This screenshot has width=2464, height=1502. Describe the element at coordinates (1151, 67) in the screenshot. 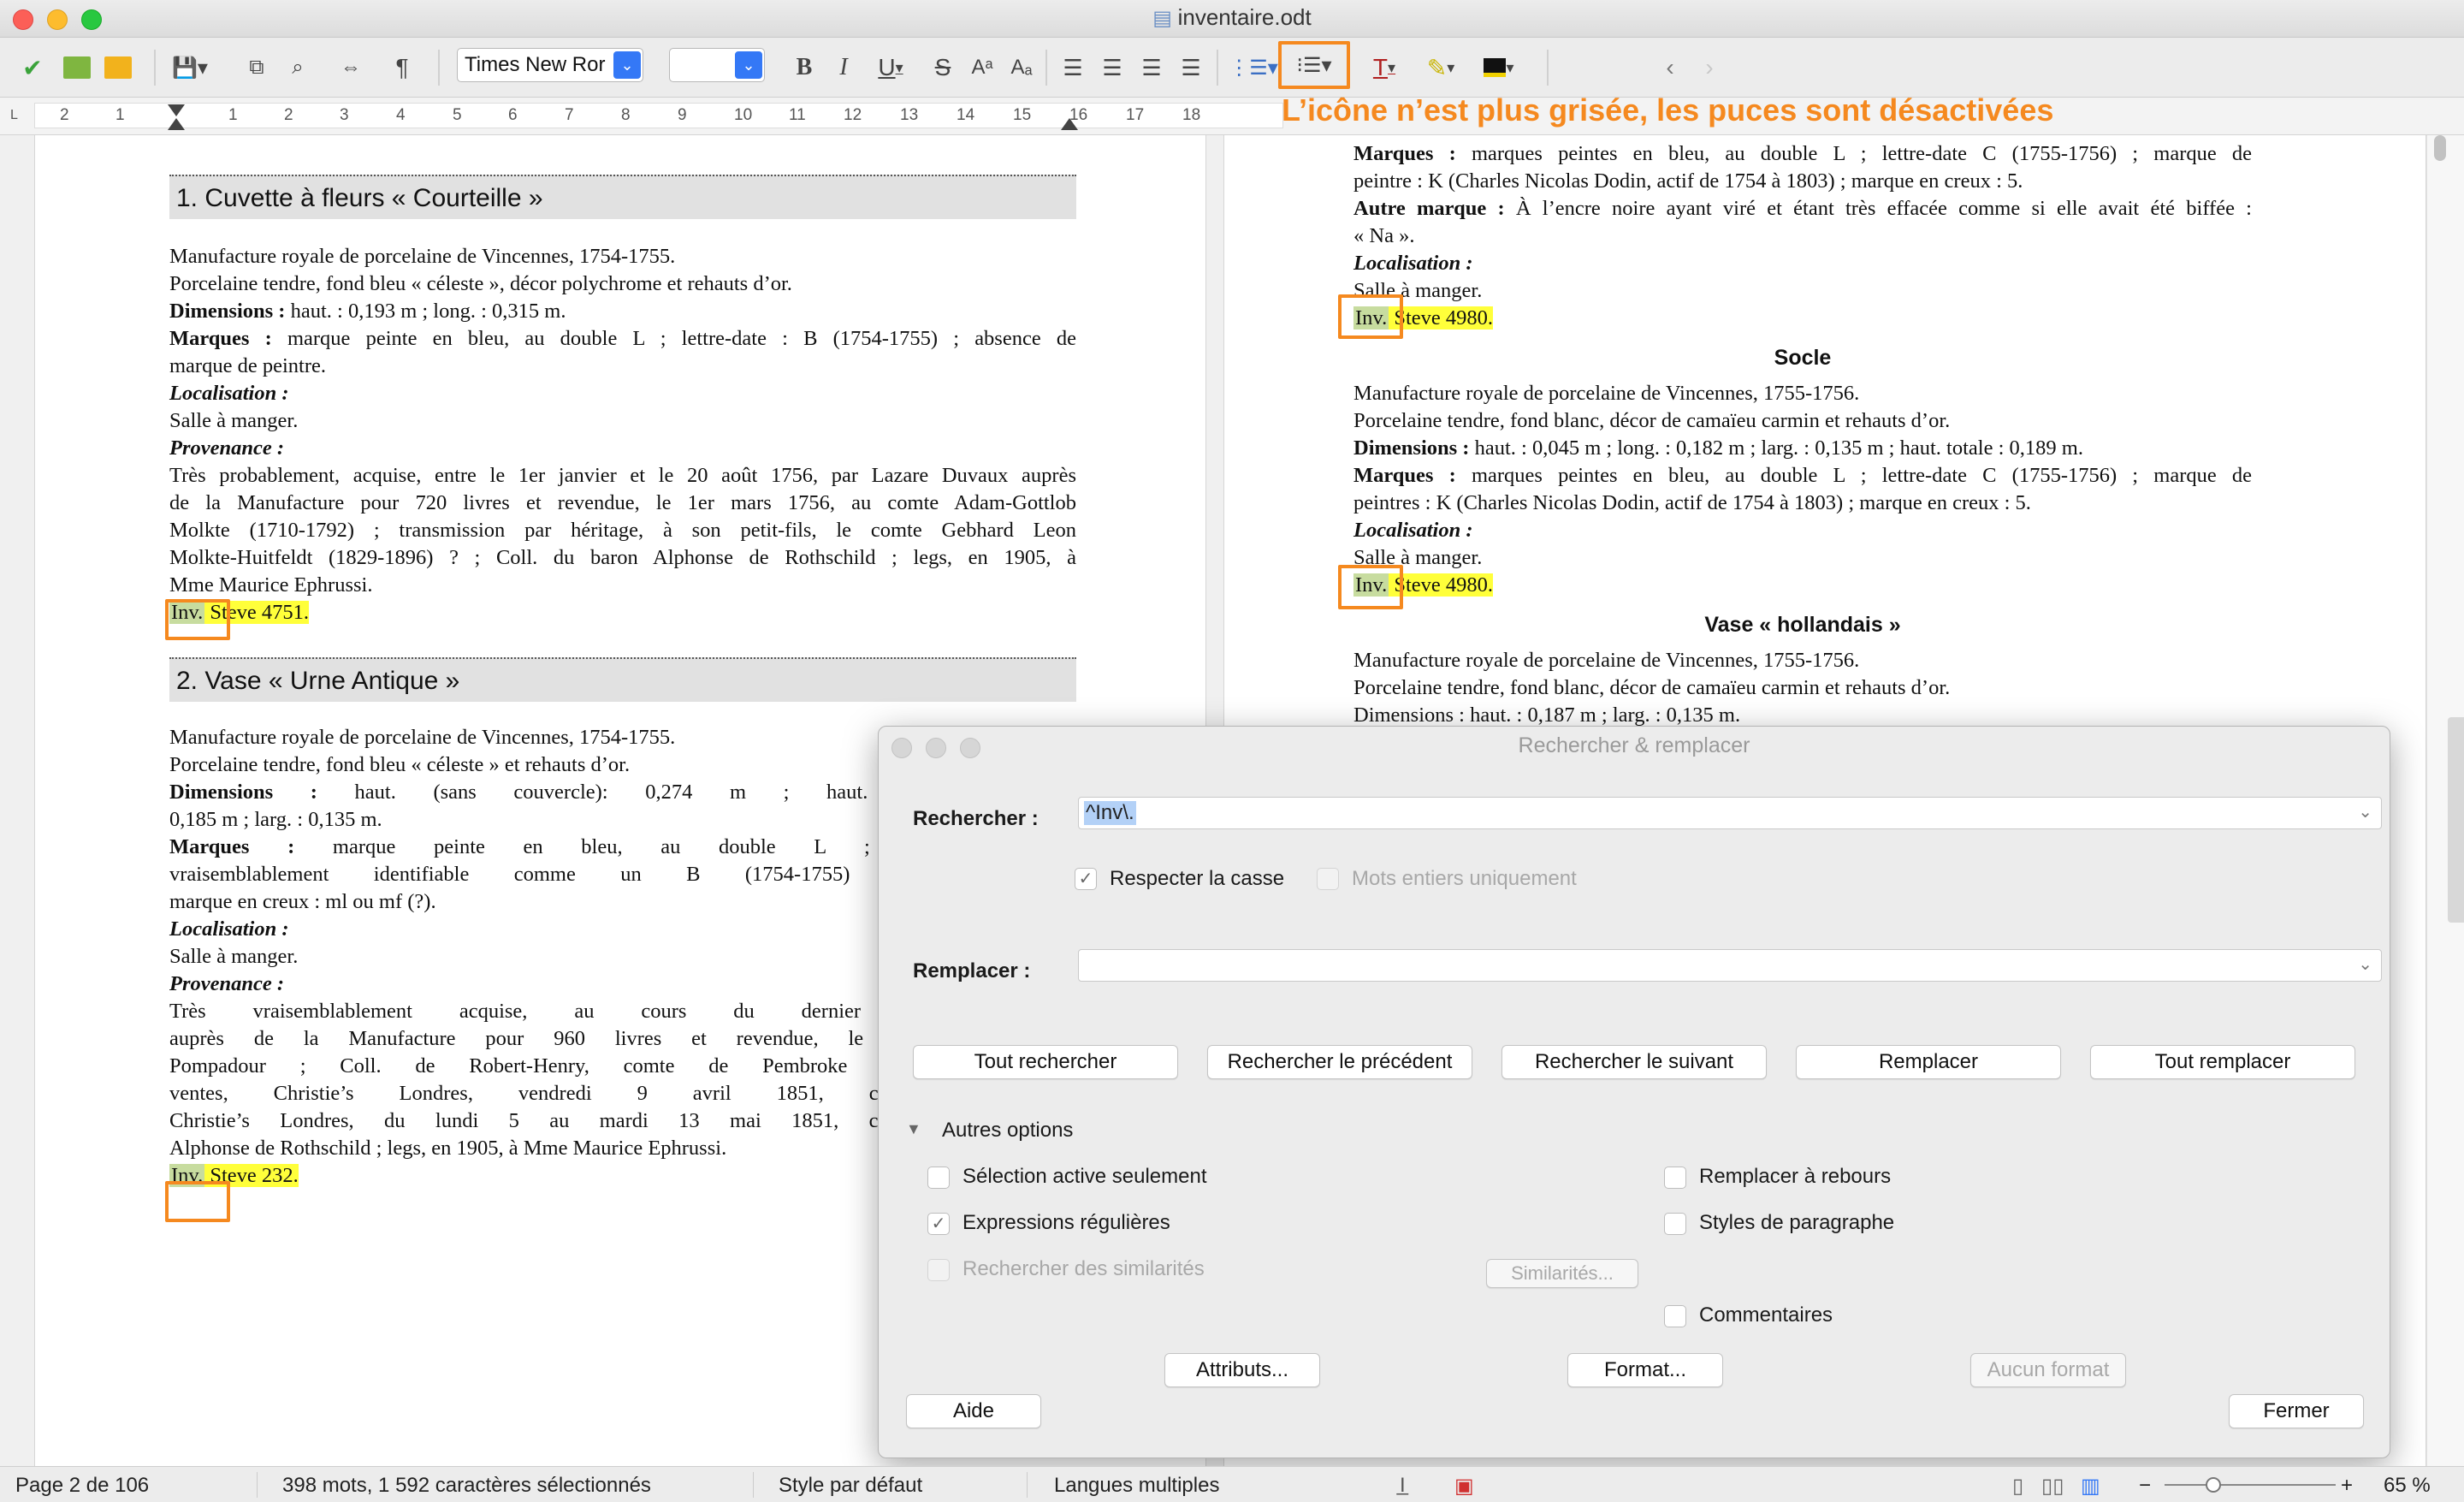

I see `align-right-icon: ☰` at that location.